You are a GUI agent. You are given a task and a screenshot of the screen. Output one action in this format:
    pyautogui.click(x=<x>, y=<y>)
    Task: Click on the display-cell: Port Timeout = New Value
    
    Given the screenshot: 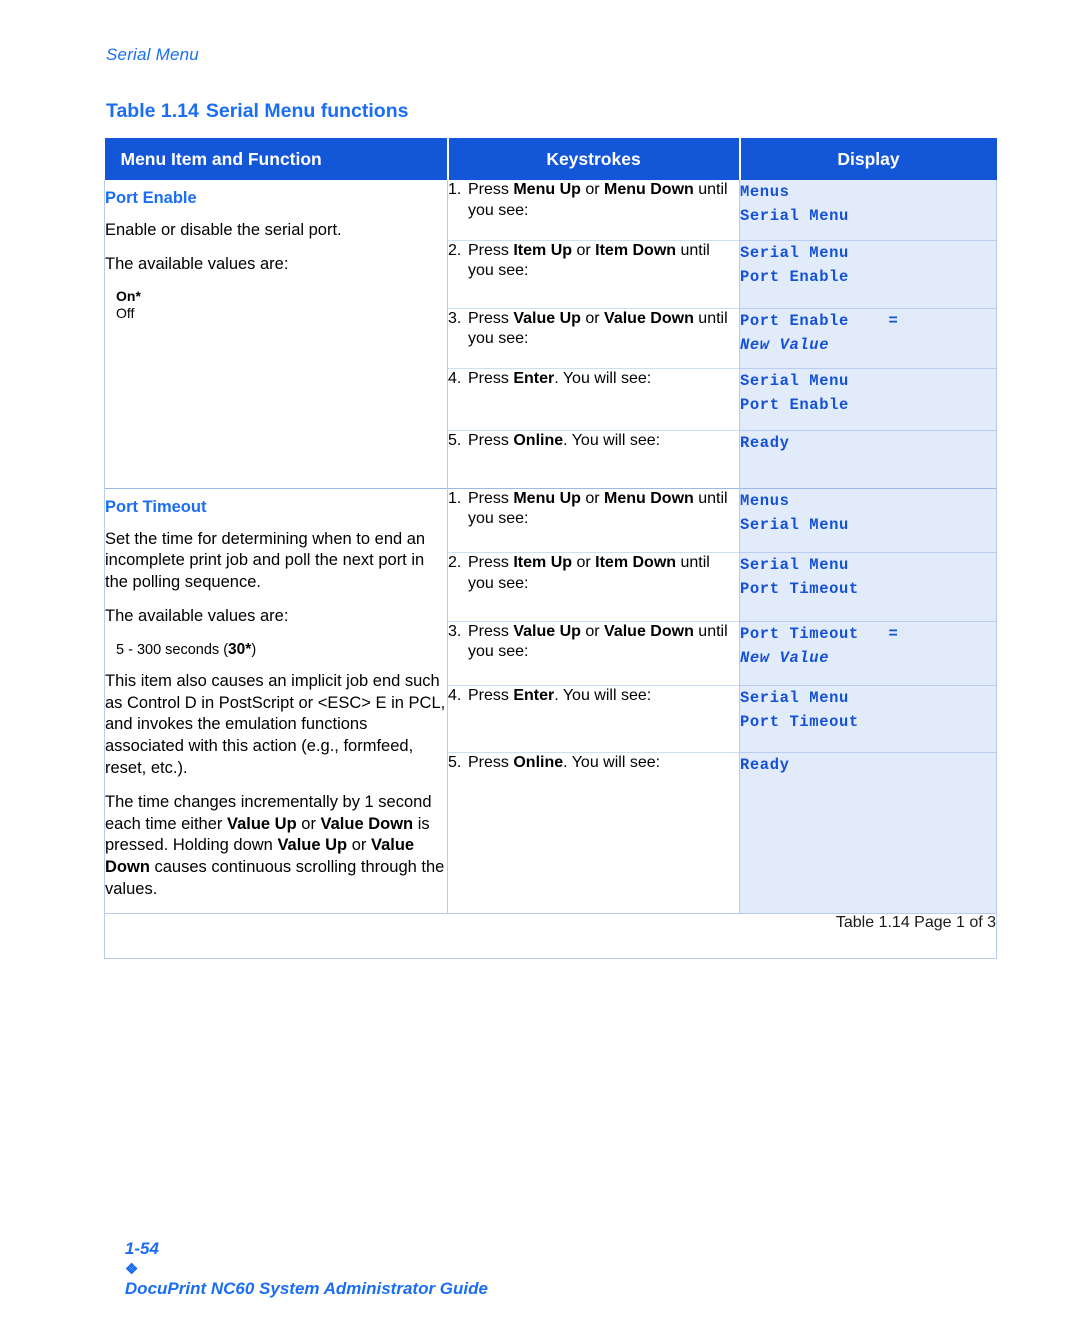 What is the action you would take?
    pyautogui.click(x=868, y=653)
    